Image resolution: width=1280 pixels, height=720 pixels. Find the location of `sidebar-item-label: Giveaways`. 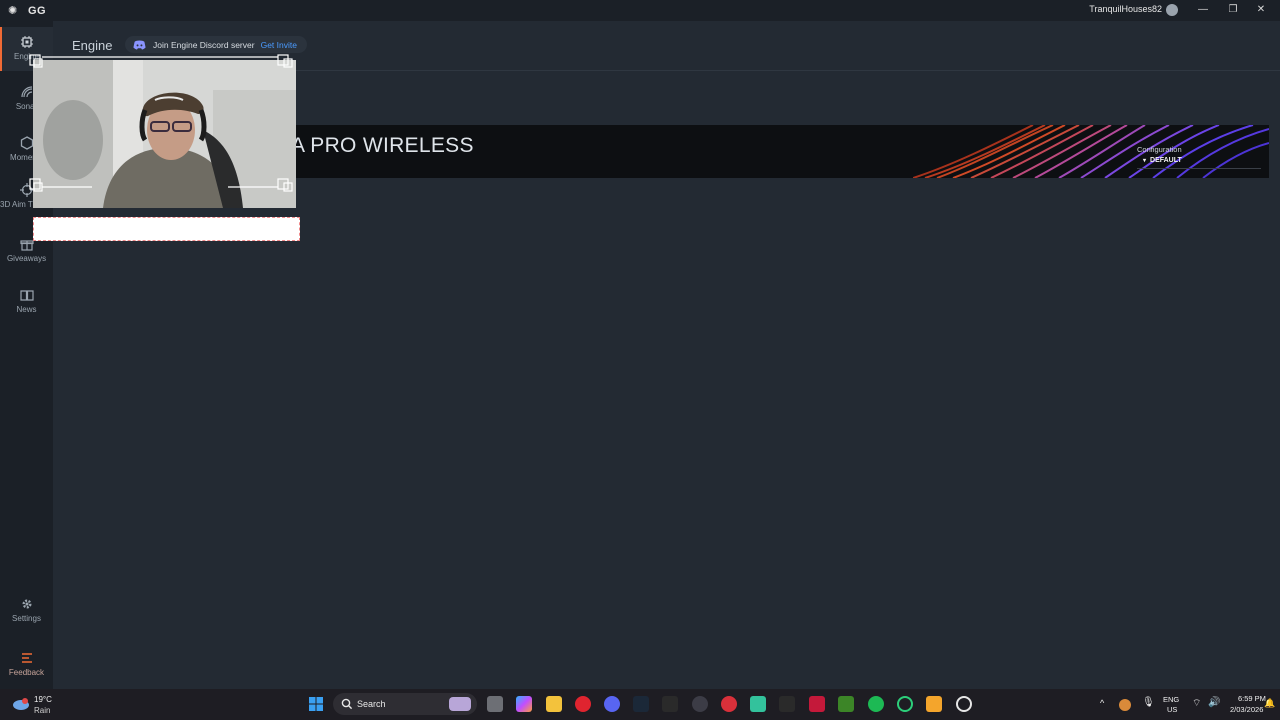

sidebar-item-label: Giveaways is located at coordinates (26, 258).